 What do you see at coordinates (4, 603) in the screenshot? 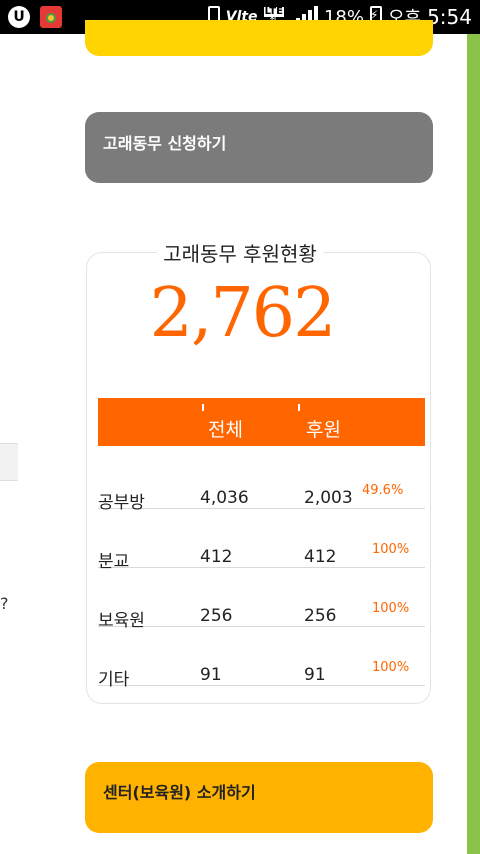
I see `left-clipped-text: ?` at bounding box center [4, 603].